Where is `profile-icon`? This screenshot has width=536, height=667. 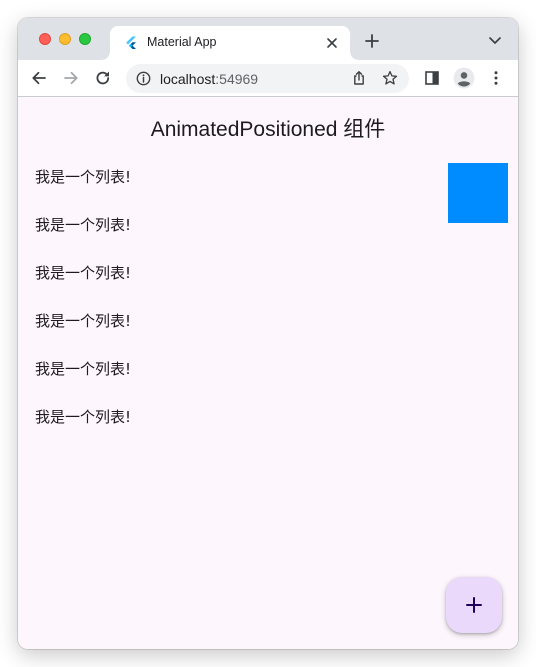
profile-icon is located at coordinates (464, 78).